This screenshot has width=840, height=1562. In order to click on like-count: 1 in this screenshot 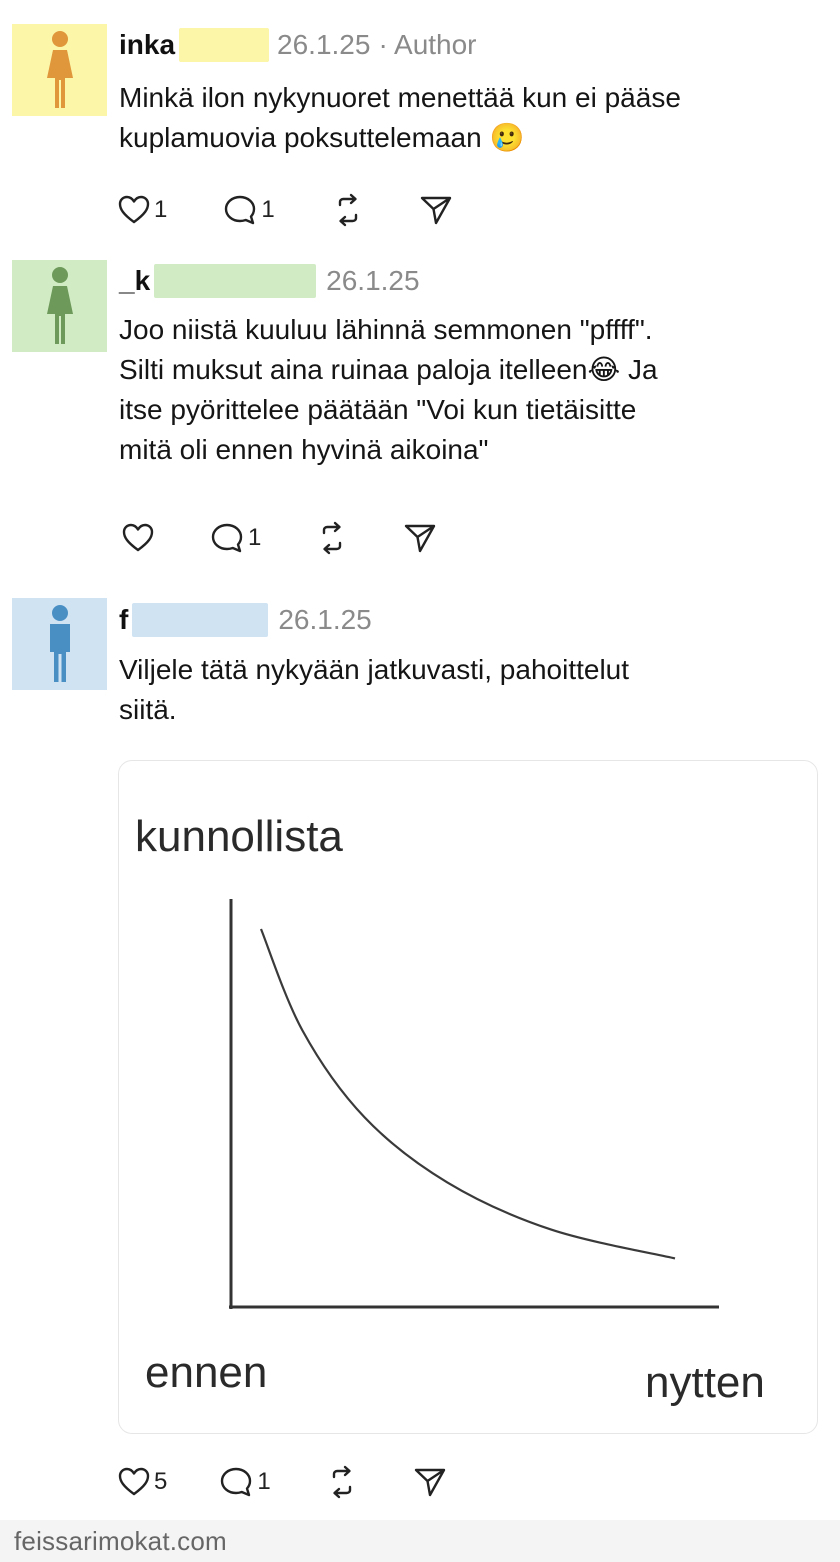, I will do `click(161, 209)`.